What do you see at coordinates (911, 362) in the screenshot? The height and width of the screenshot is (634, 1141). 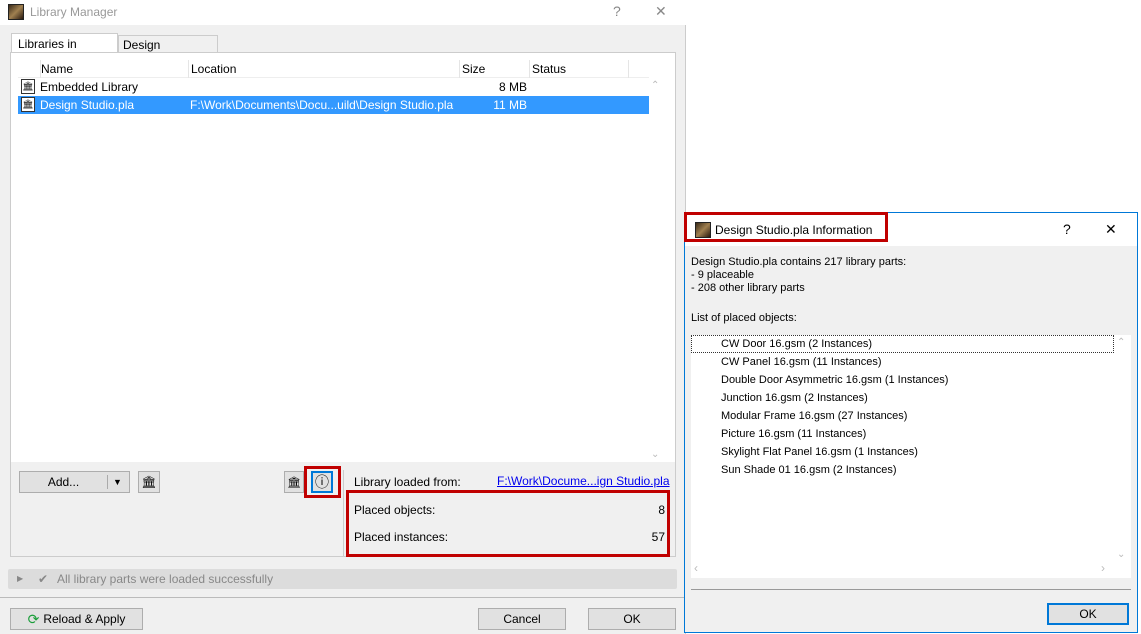 I see `list-item: CW Panel 16.gsm (11 Instances)` at bounding box center [911, 362].